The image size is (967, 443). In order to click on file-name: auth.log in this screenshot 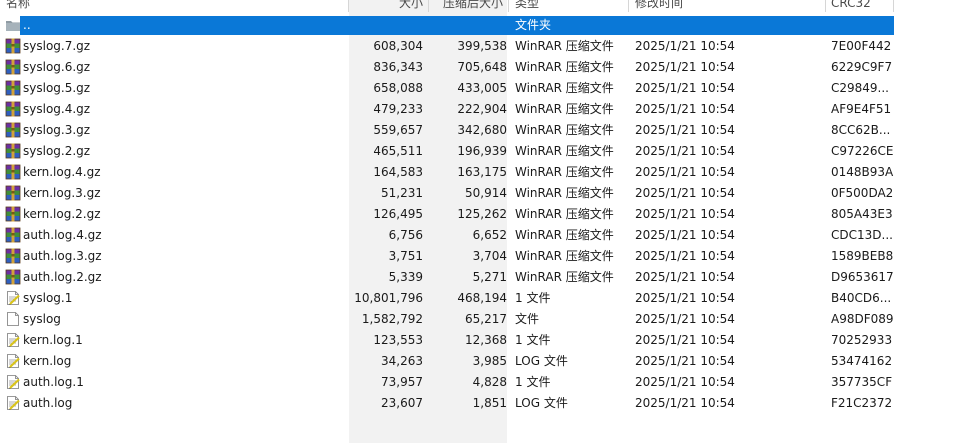, I will do `click(48, 403)`.